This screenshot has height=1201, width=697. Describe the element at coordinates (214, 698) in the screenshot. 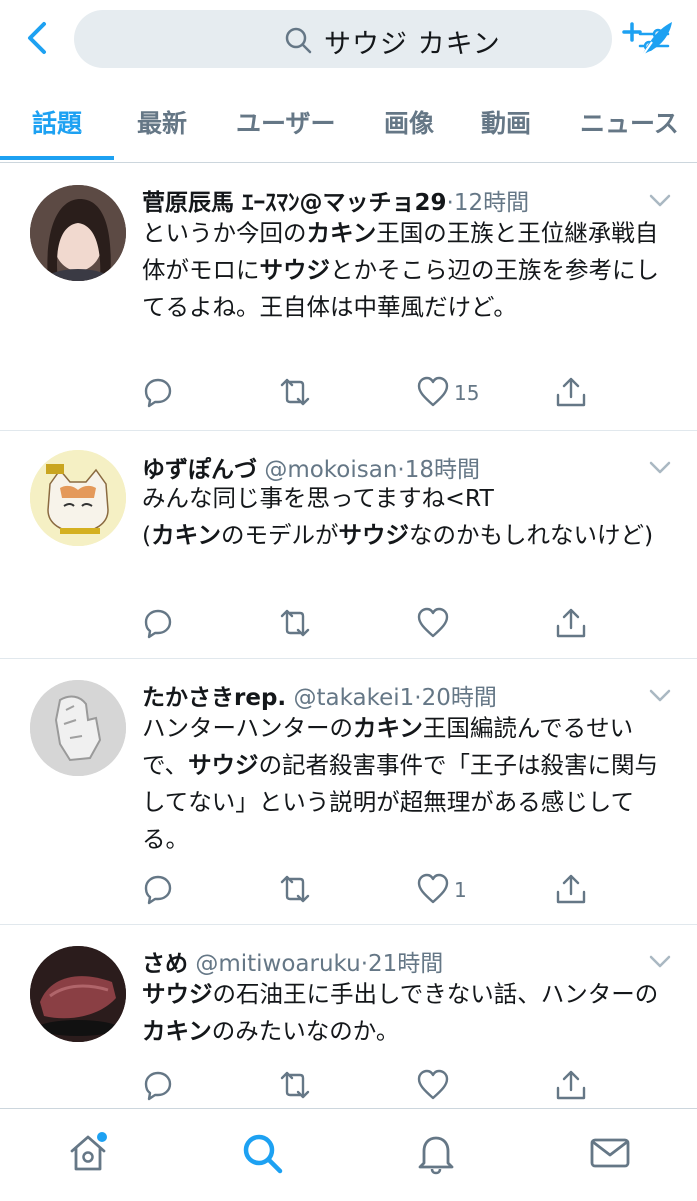

I see `display-name: たかさきrep.` at that location.